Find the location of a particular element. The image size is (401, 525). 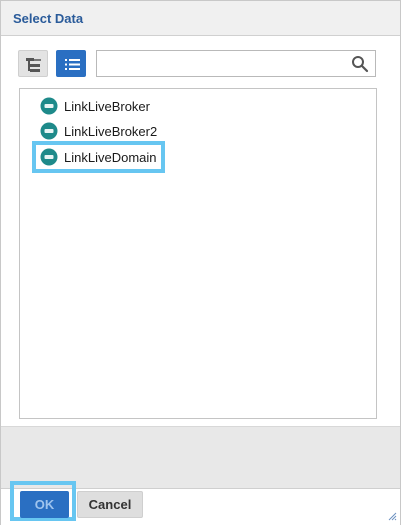

cancel-button: Cancel is located at coordinates (110, 504).